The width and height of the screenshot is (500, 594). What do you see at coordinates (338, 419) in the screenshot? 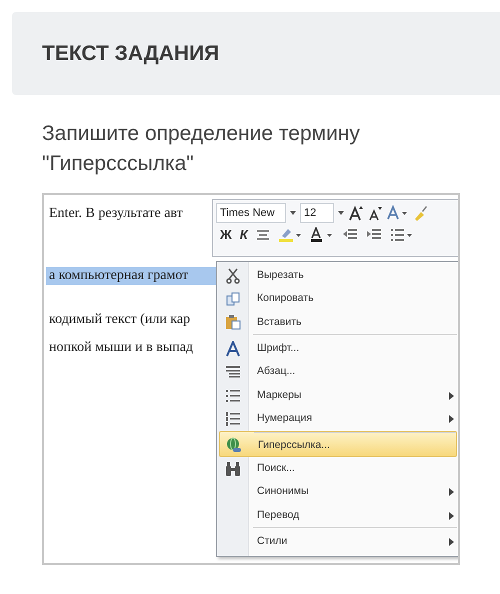
I see `menu-item: Нумерация` at bounding box center [338, 419].